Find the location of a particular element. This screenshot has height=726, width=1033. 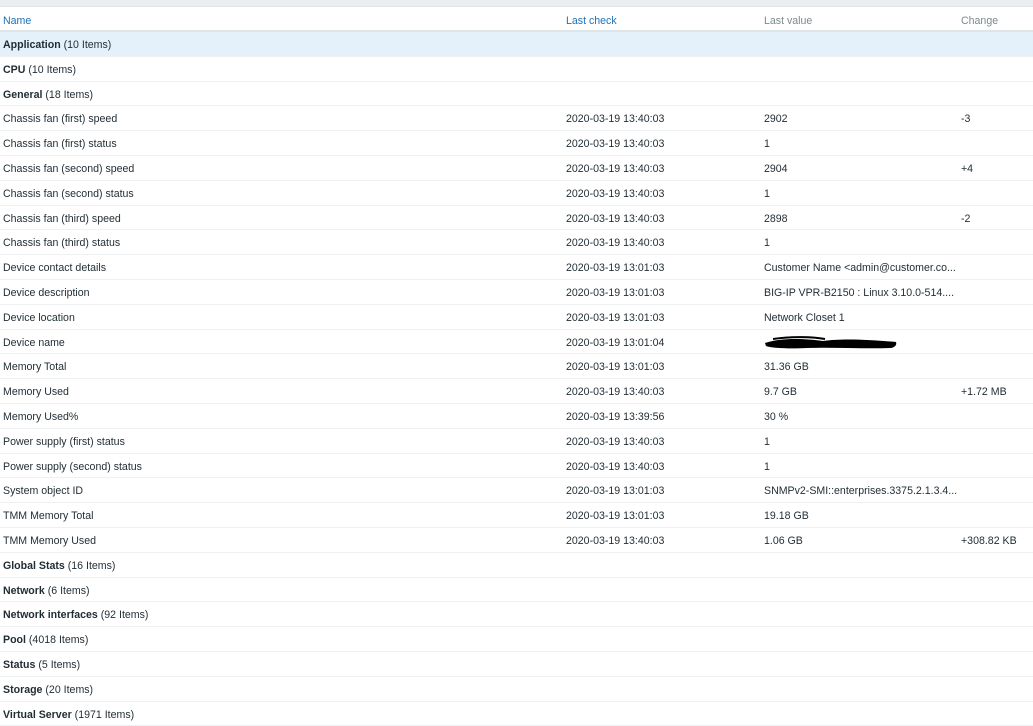

change-cell: +4 is located at coordinates (967, 168).